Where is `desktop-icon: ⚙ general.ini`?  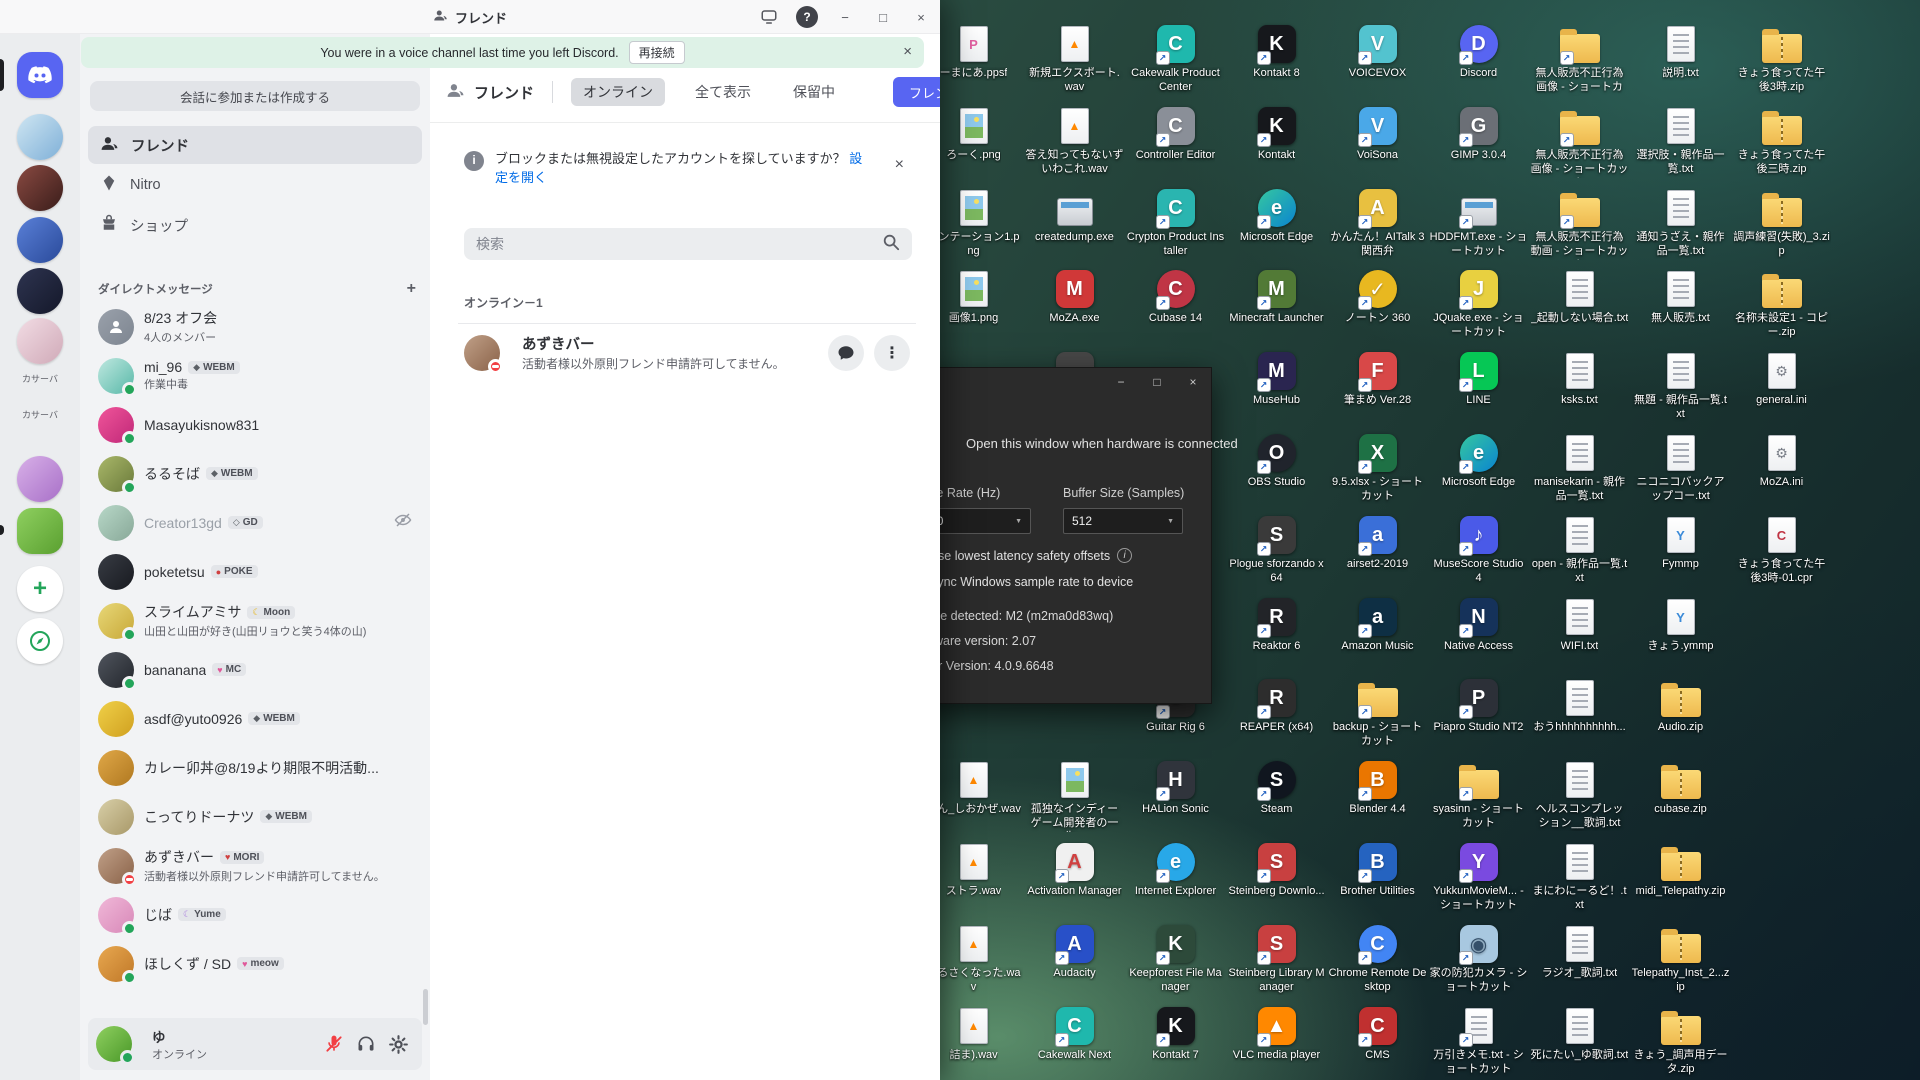
desktop-icon: ⚙ general.ini is located at coordinates (1781, 379).